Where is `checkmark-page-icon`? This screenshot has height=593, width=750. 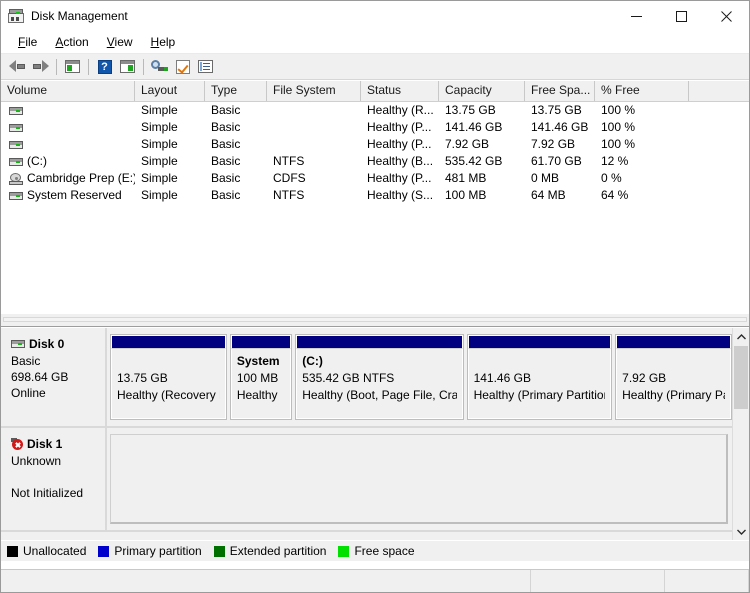 checkmark-page-icon is located at coordinates (182, 66).